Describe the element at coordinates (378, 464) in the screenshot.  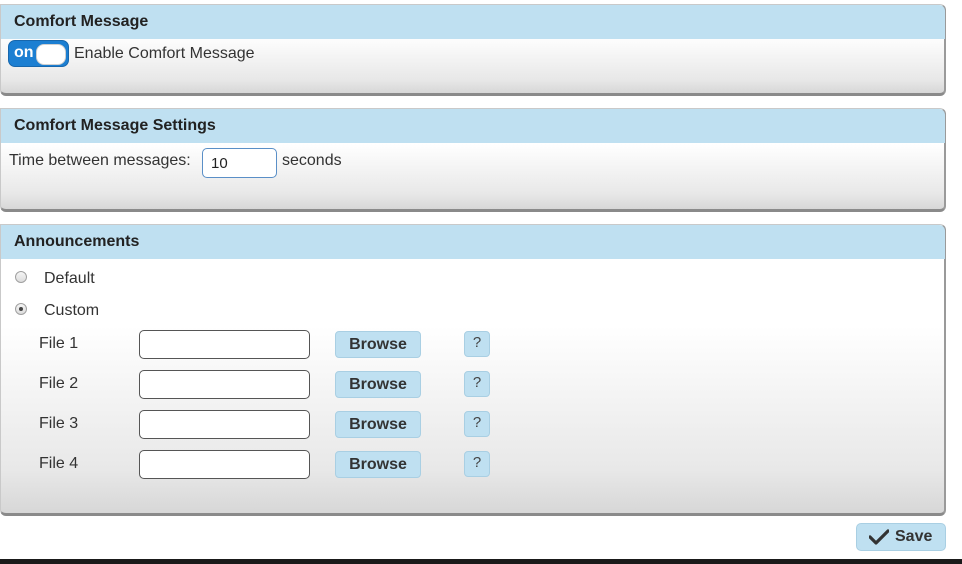
I see `file-4-browse-button: Browse` at that location.